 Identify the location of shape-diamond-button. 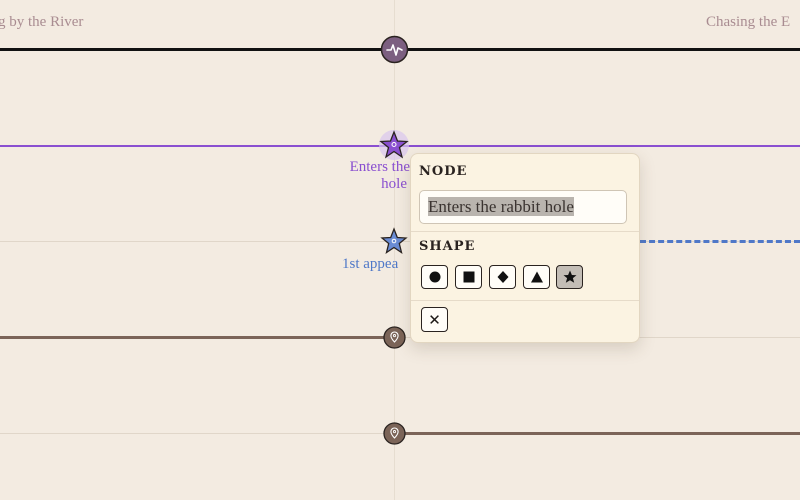
(502, 277).